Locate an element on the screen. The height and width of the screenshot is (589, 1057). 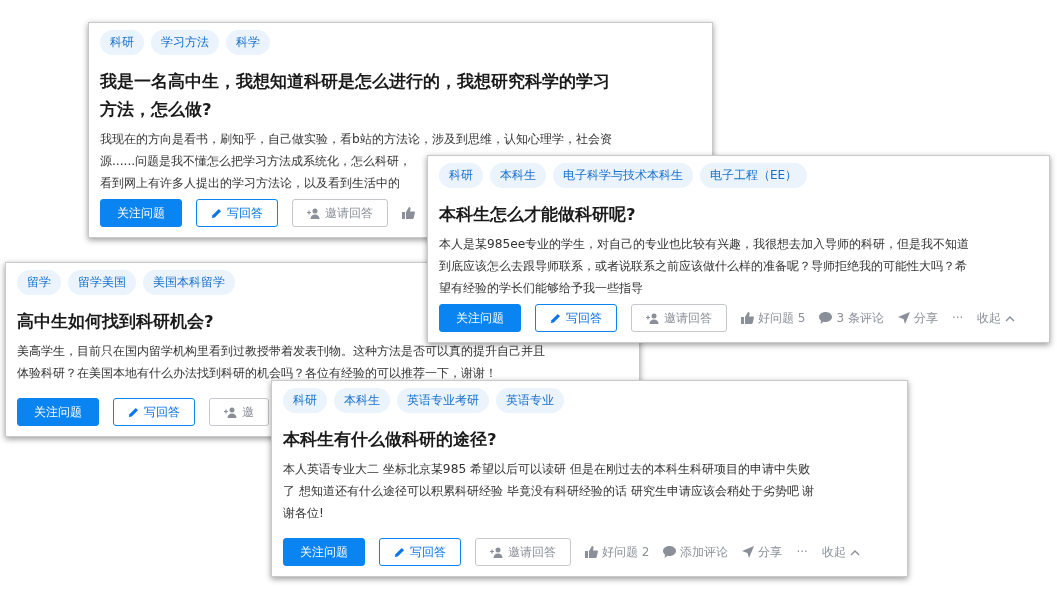
question-description: 体验科研？在美国本地有什么办法找到科研的机会吗？各位有经验的可以推荐一下，谢谢！ is located at coordinates (257, 373).